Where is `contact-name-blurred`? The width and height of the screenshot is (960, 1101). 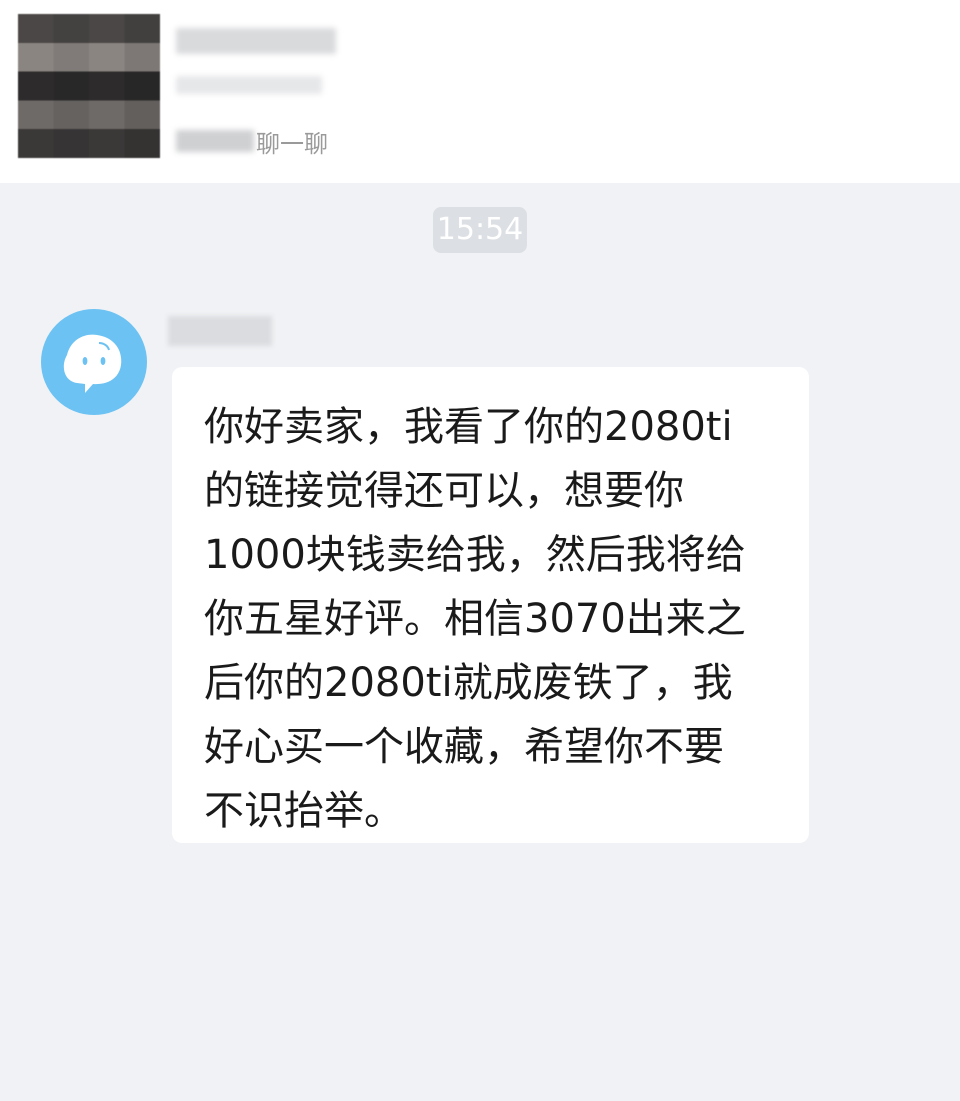
contact-name-blurred is located at coordinates (256, 41).